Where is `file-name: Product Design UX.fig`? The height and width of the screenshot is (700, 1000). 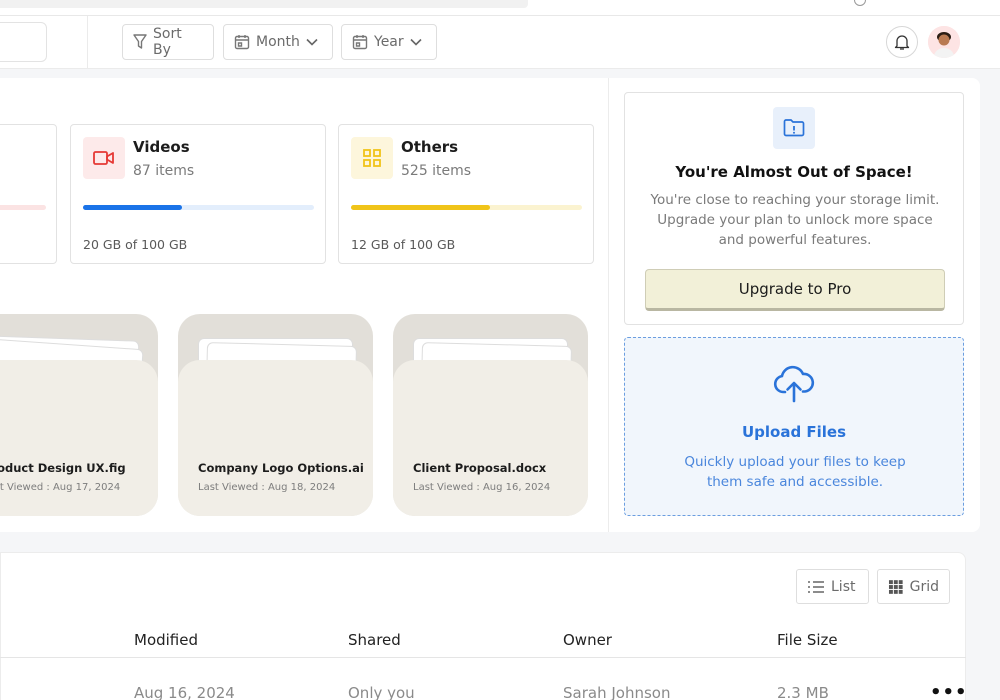
file-name: Product Design UX.fig is located at coordinates (63, 468).